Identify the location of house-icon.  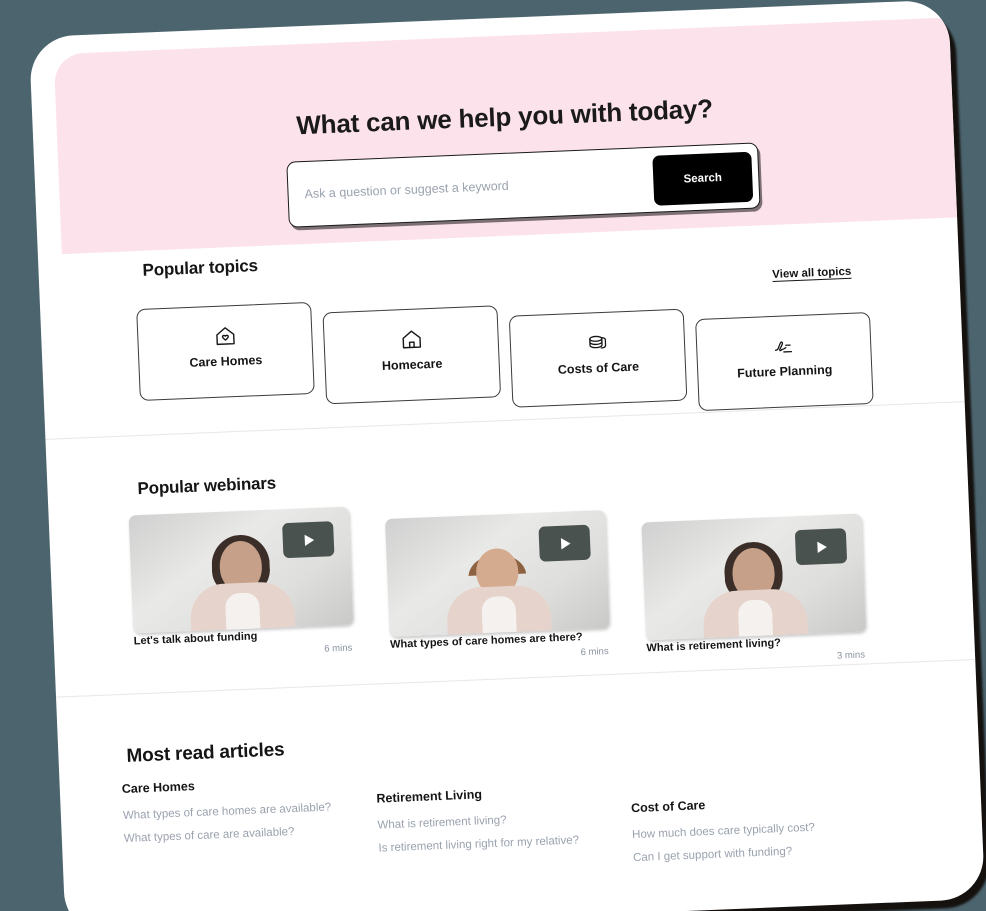
(411, 340).